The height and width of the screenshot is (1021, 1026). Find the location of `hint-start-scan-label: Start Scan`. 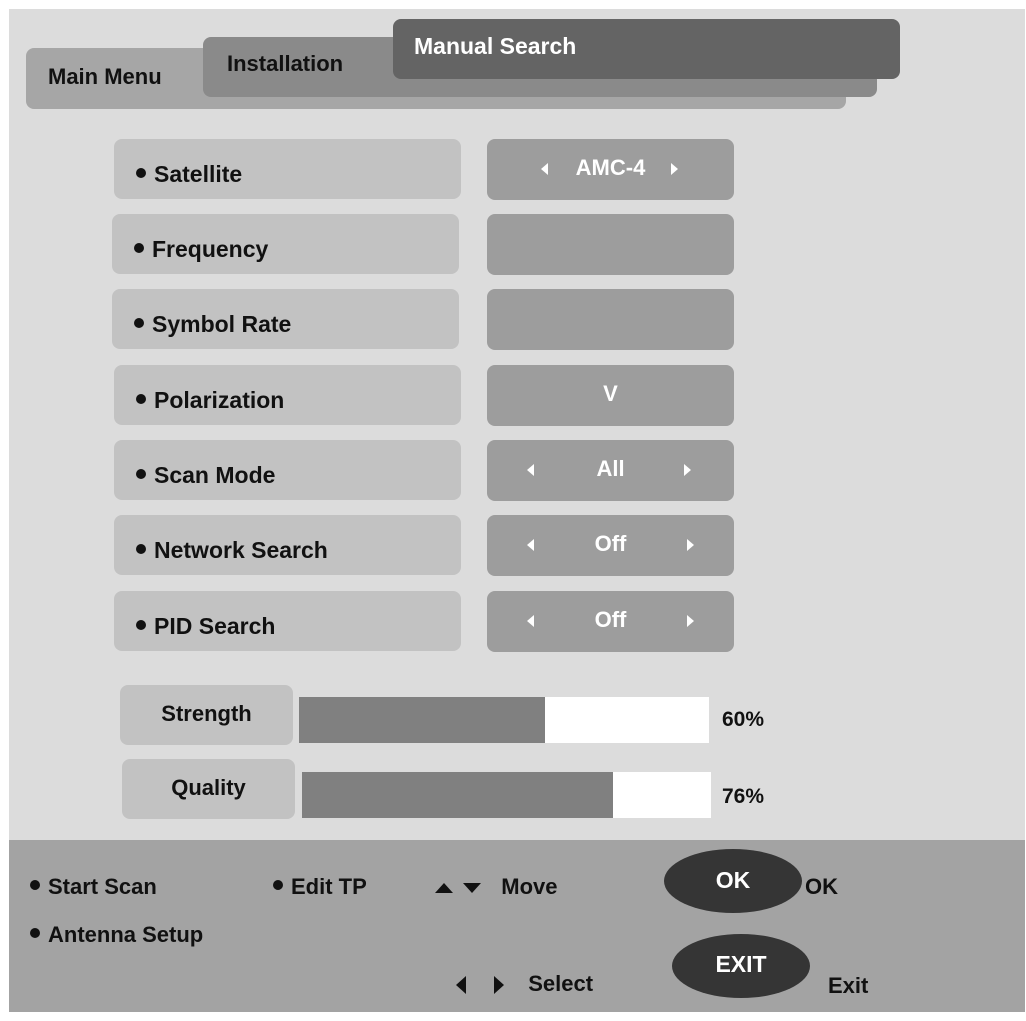

hint-start-scan-label: Start Scan is located at coordinates (102, 886).